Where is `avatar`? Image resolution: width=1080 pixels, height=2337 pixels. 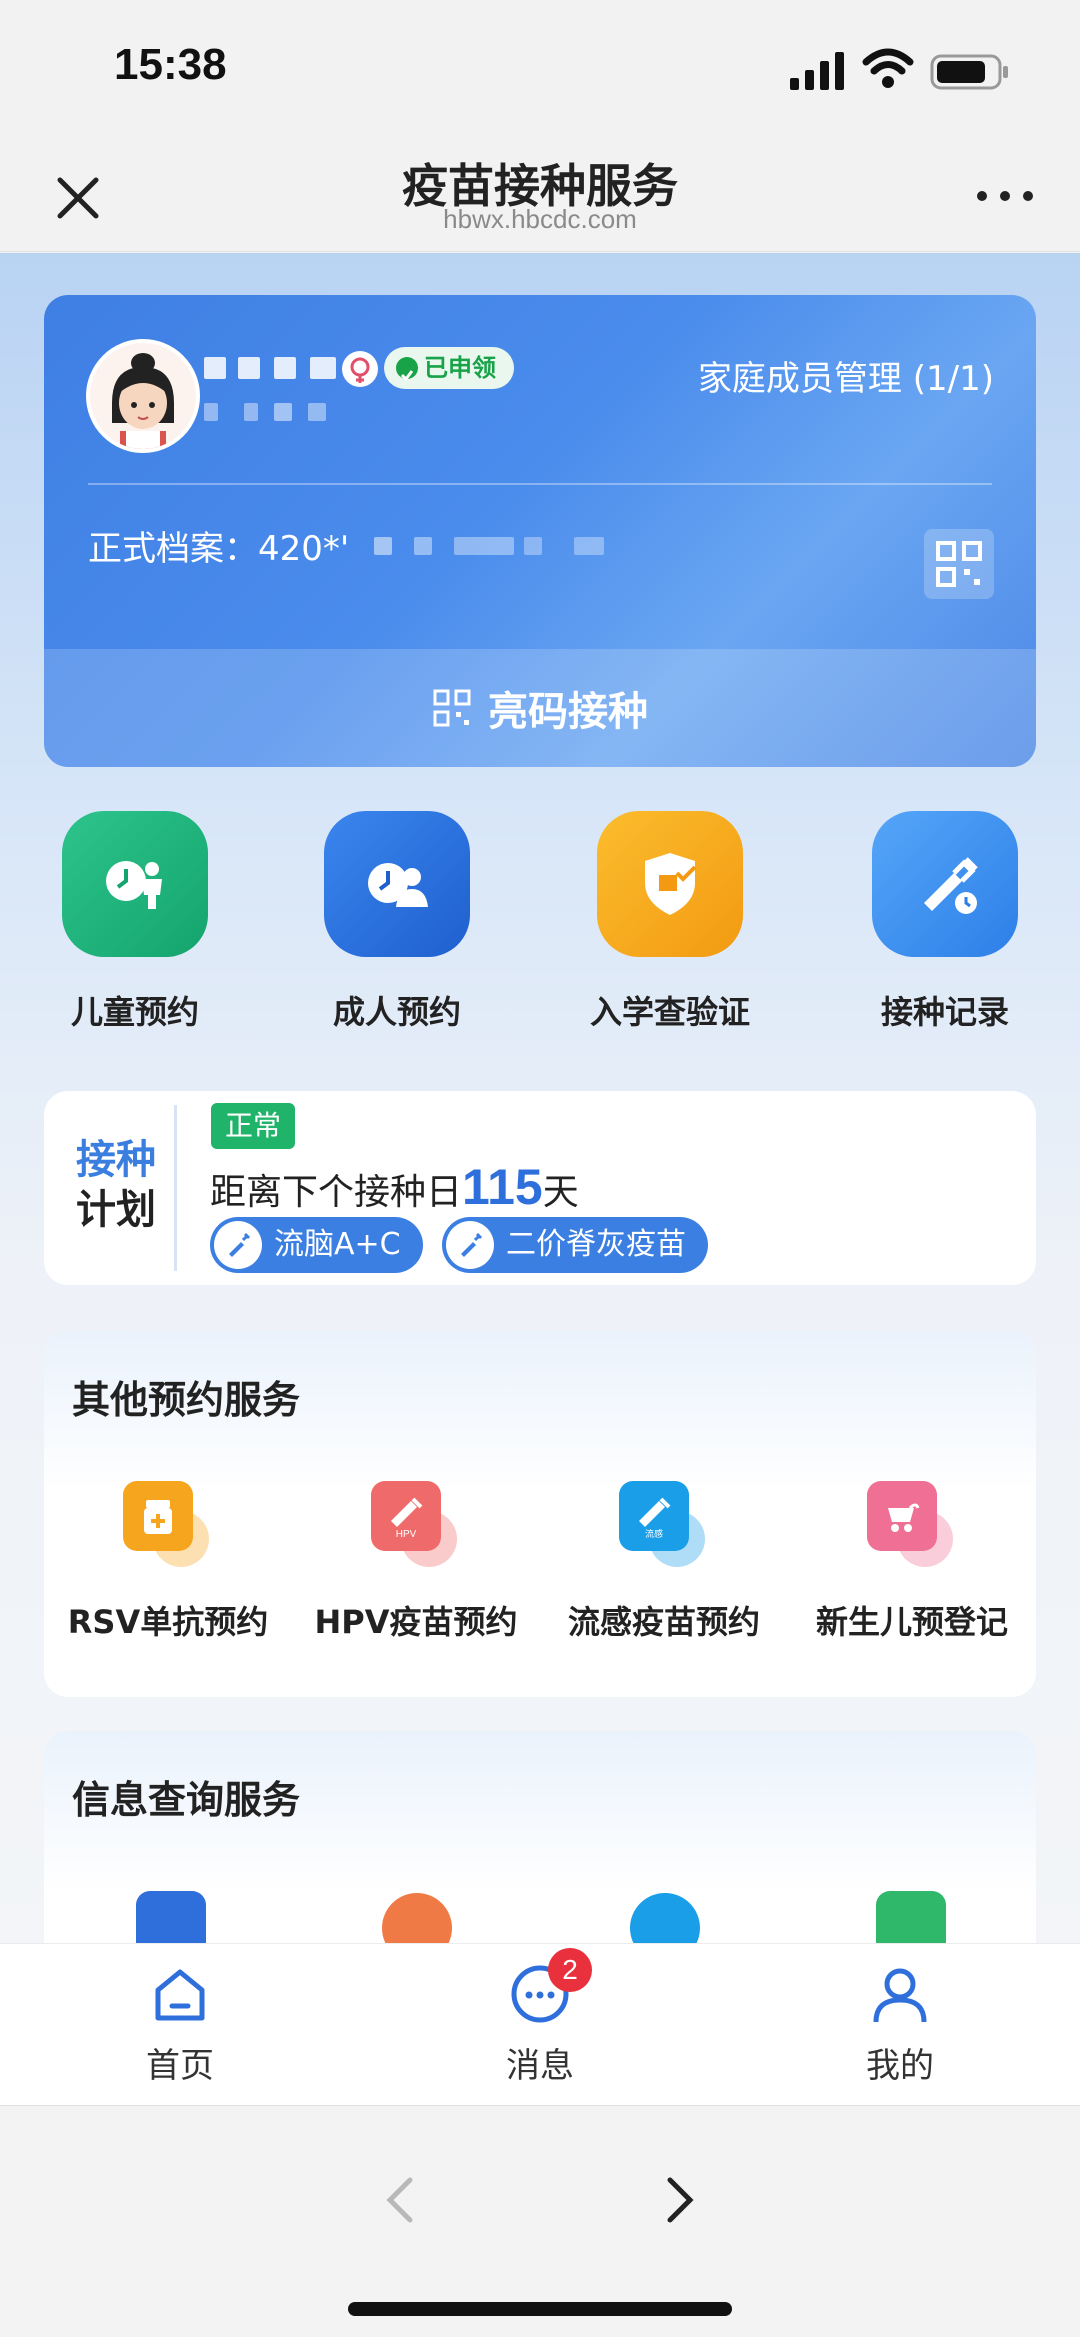 avatar is located at coordinates (143, 396).